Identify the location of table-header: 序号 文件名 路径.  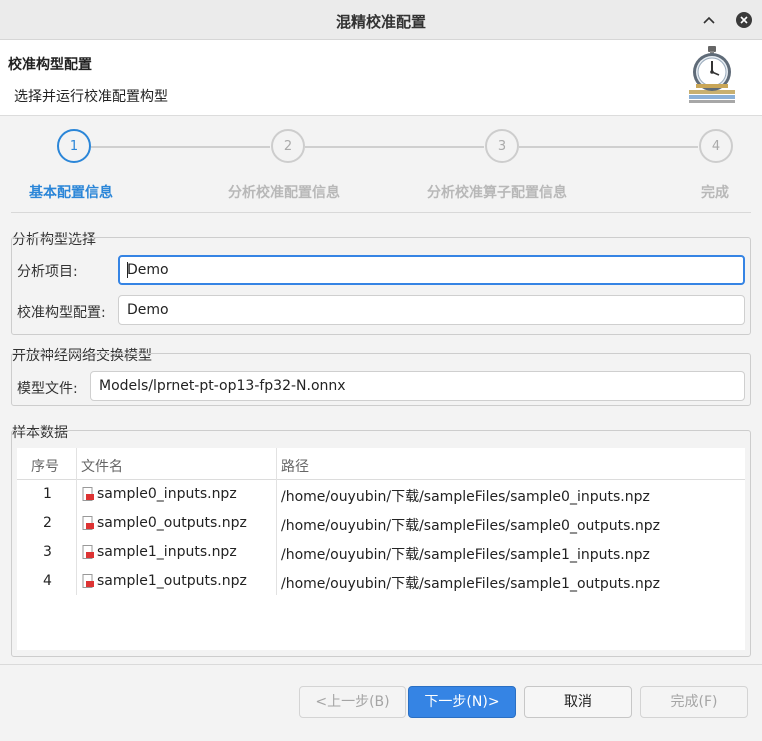
(381, 464).